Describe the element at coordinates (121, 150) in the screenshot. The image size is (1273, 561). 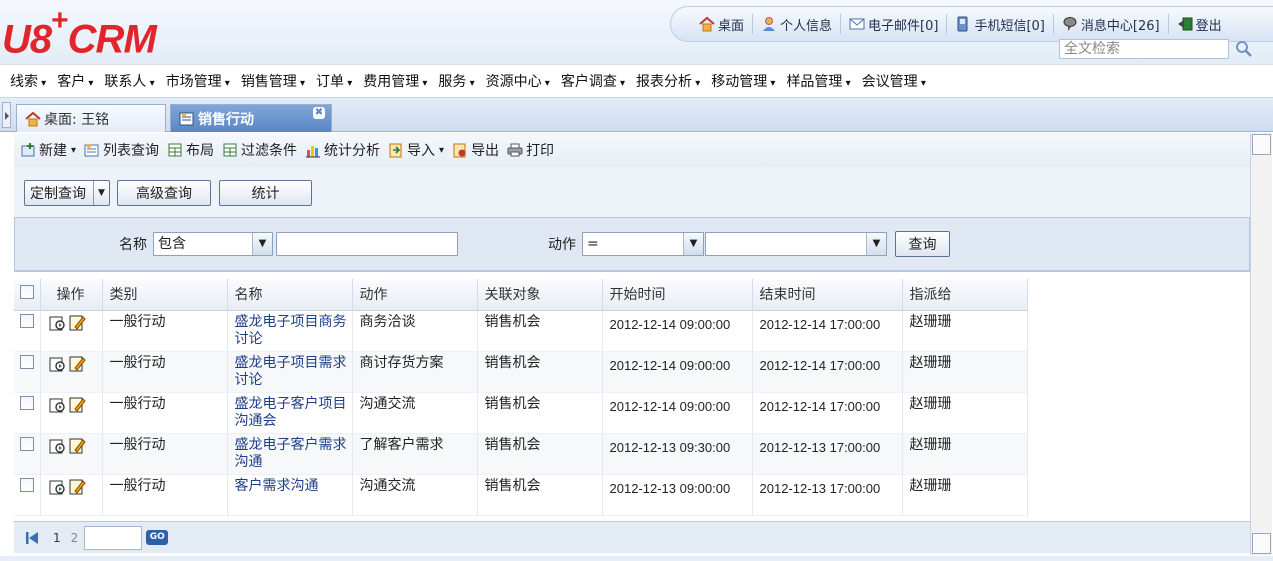
I see `list-query-button: 列表查询` at that location.